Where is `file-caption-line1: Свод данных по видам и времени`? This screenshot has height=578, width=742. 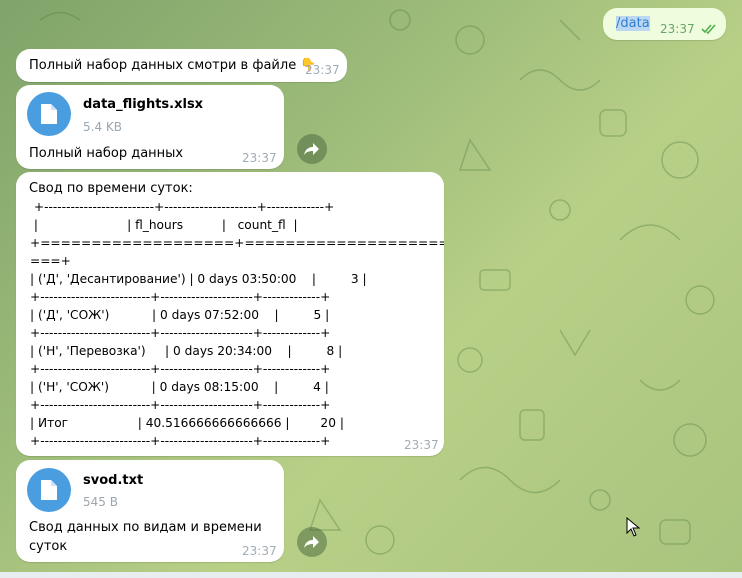
file-caption-line1: Свод данных по видам и времени is located at coordinates (145, 527).